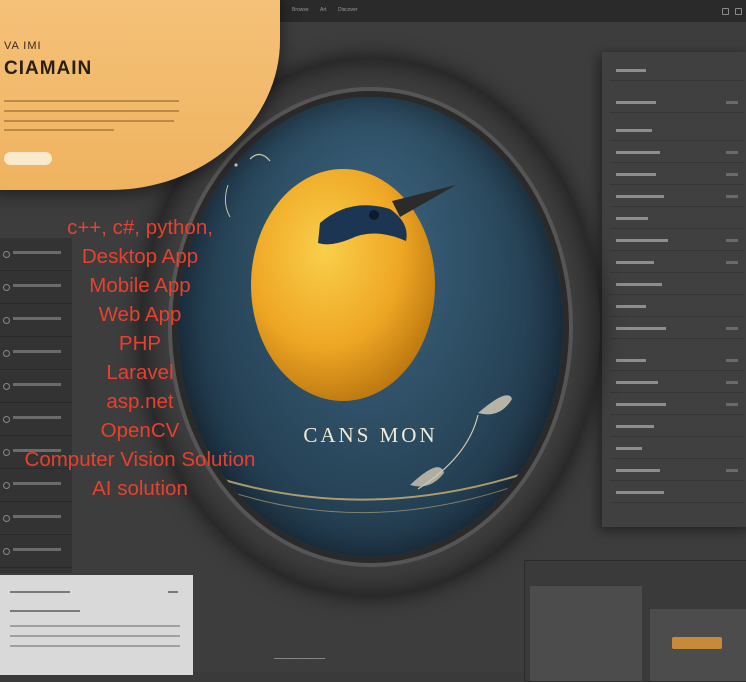  Describe the element at coordinates (28, 158) in the screenshot. I see `hero-button` at that location.